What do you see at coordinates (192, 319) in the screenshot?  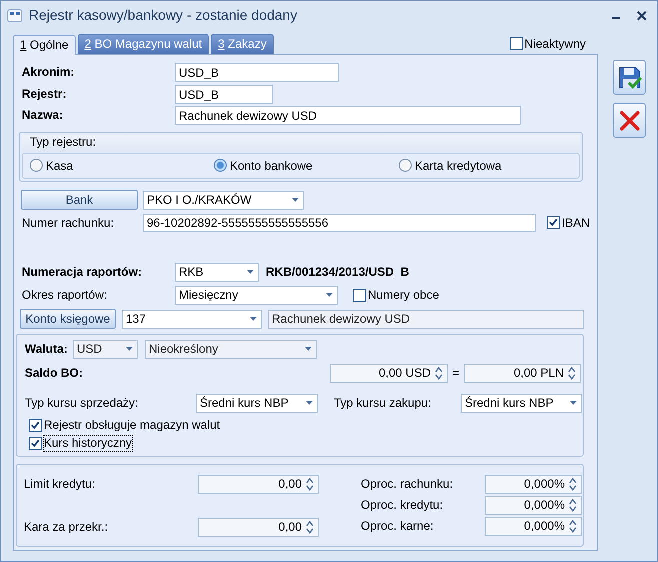 I see `dropdown-field: 137` at bounding box center [192, 319].